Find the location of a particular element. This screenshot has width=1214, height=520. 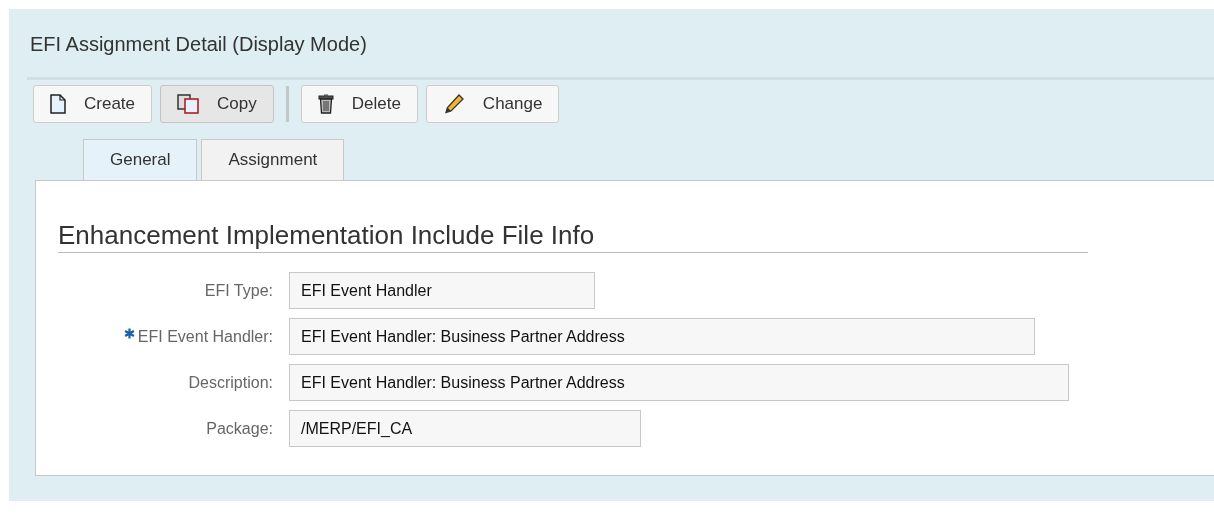

copy-icon is located at coordinates (188, 104).